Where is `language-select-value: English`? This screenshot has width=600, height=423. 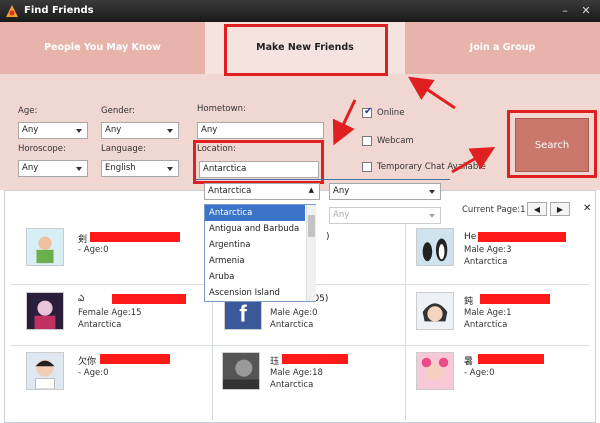 language-select-value: English is located at coordinates (120, 168).